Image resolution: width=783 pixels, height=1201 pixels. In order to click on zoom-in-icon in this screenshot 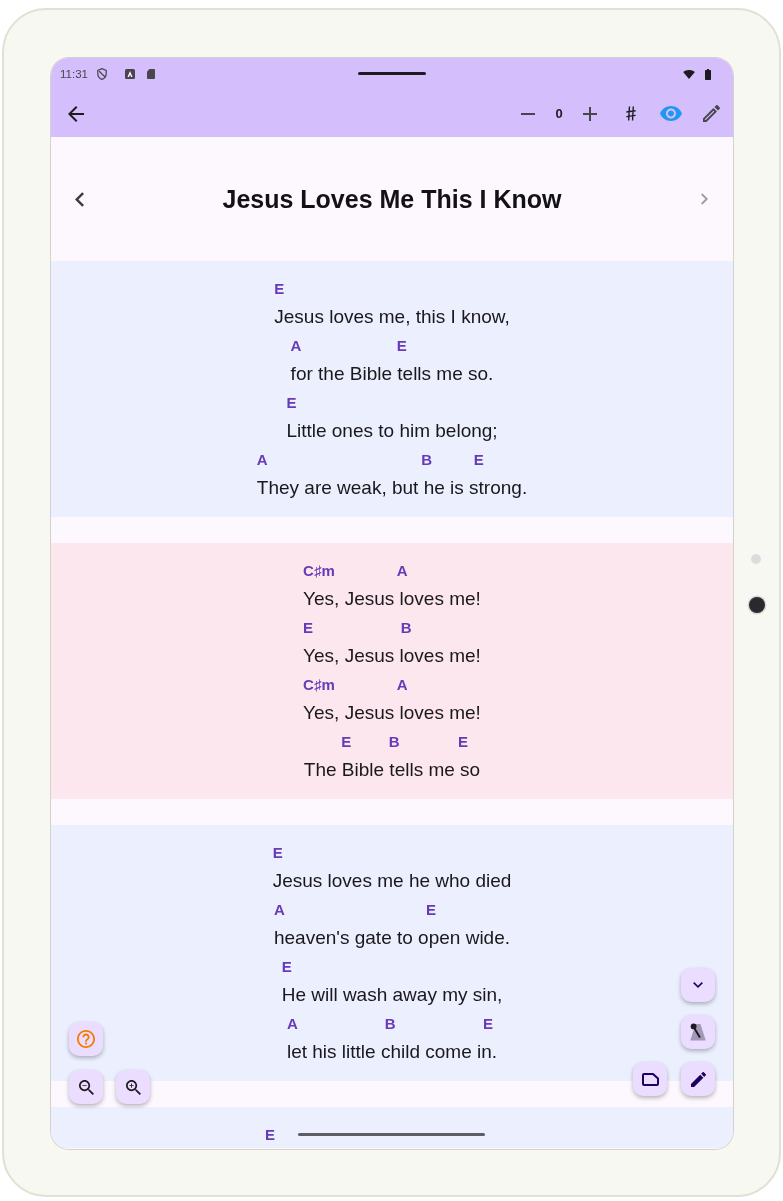, I will do `click(133, 1087)`.